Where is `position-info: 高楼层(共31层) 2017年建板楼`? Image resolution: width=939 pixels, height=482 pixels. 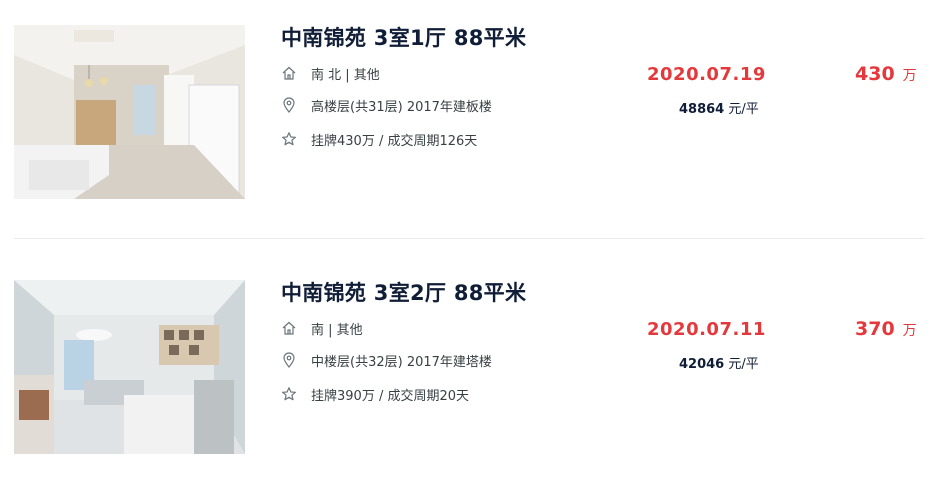 position-info: 高楼层(共31层) 2017年建板楼 is located at coordinates (386, 105).